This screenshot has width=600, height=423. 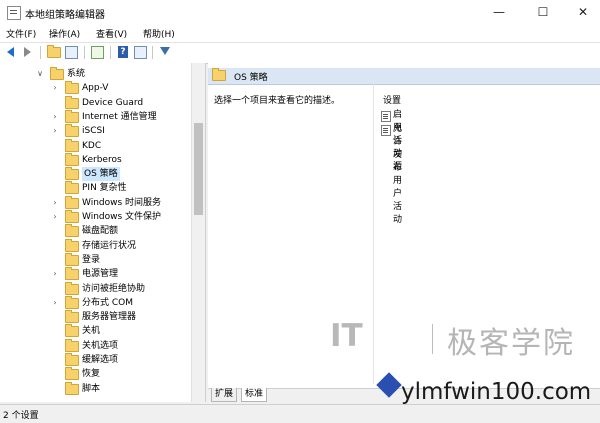 I want to click on tree-item-label: App-V, so click(x=95, y=88).